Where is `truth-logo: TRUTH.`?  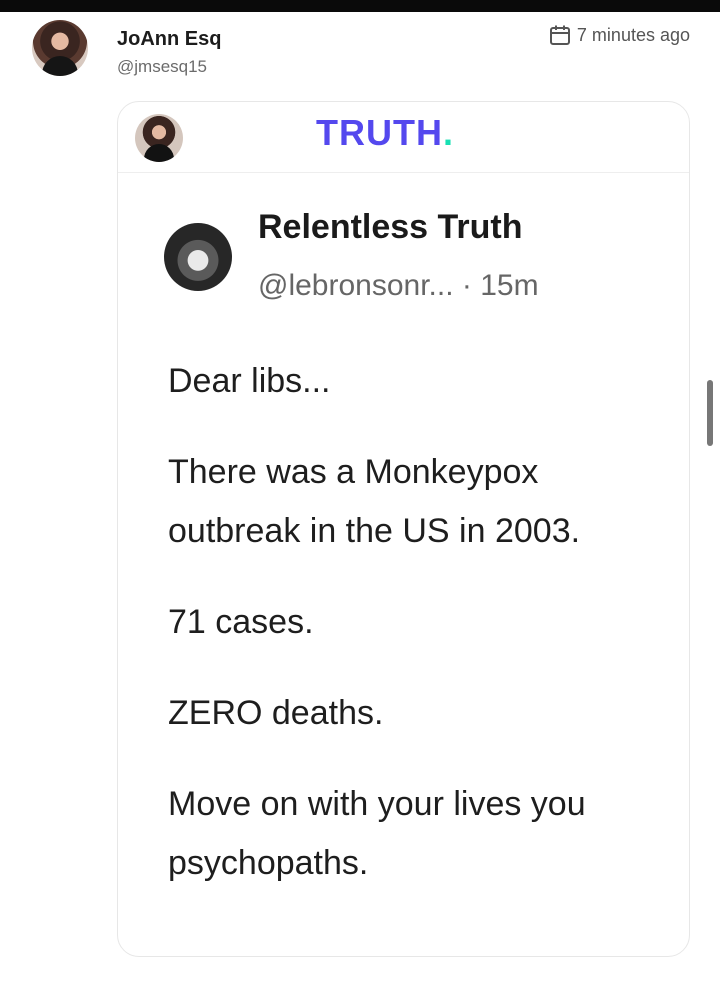
truth-logo: TRUTH. is located at coordinates (385, 133).